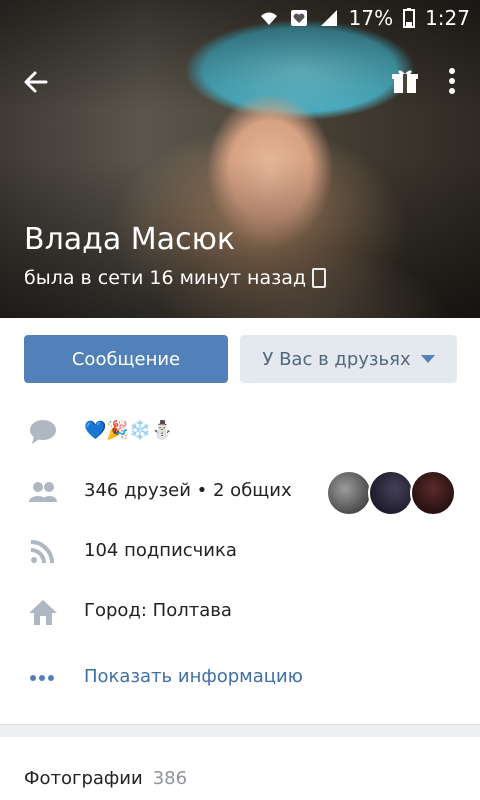 The width and height of the screenshot is (480, 800). Describe the element at coordinates (43, 432) in the screenshot. I see `speech-bubble-icon` at that location.